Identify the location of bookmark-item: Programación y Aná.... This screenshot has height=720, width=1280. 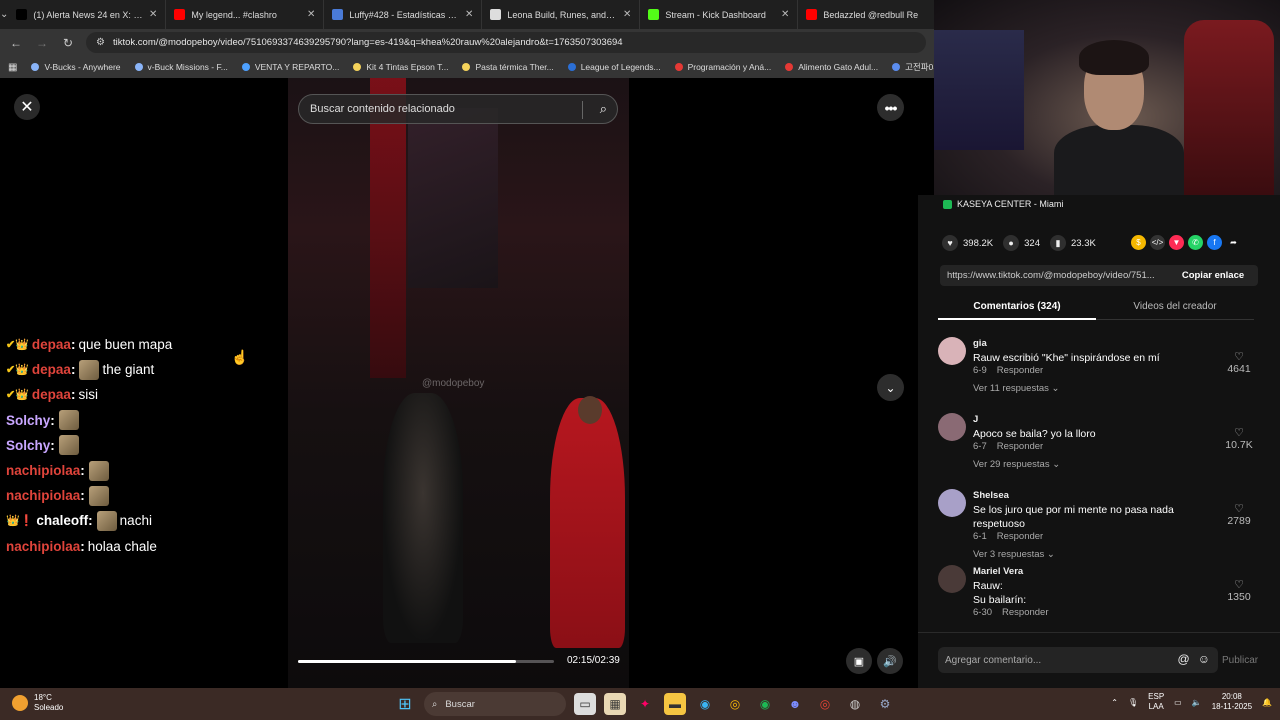
(722, 67).